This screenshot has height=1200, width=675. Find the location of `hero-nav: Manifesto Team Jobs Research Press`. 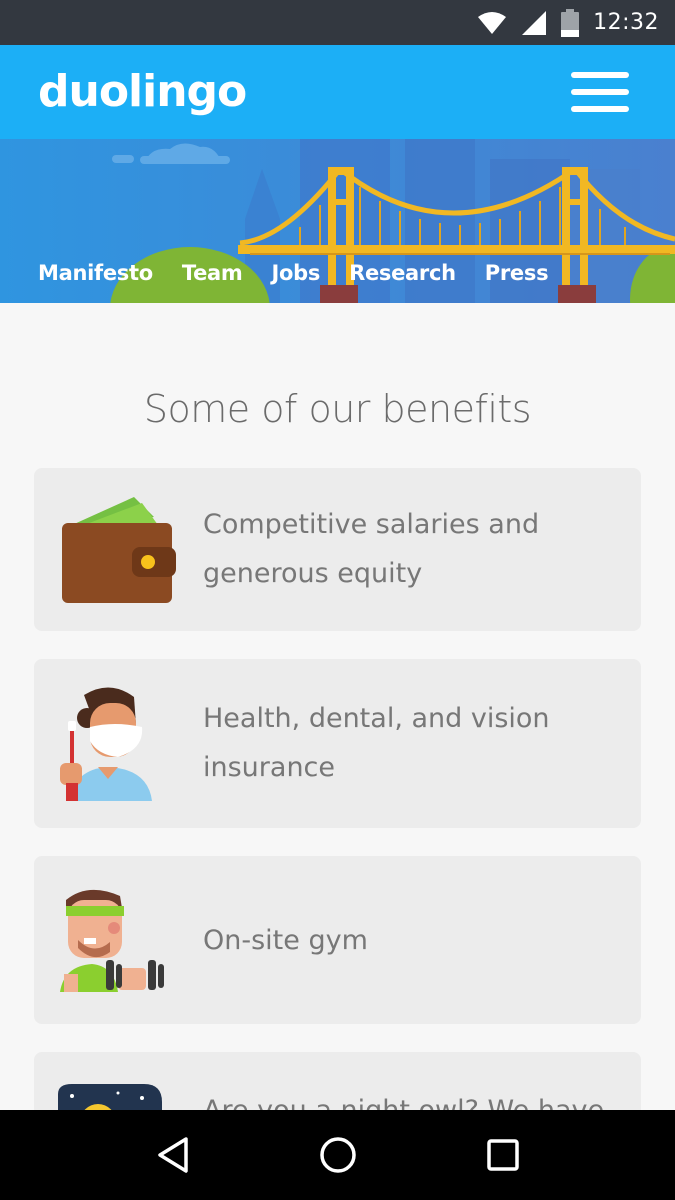

hero-nav: Manifesto Team Jobs Research Press is located at coordinates (293, 273).